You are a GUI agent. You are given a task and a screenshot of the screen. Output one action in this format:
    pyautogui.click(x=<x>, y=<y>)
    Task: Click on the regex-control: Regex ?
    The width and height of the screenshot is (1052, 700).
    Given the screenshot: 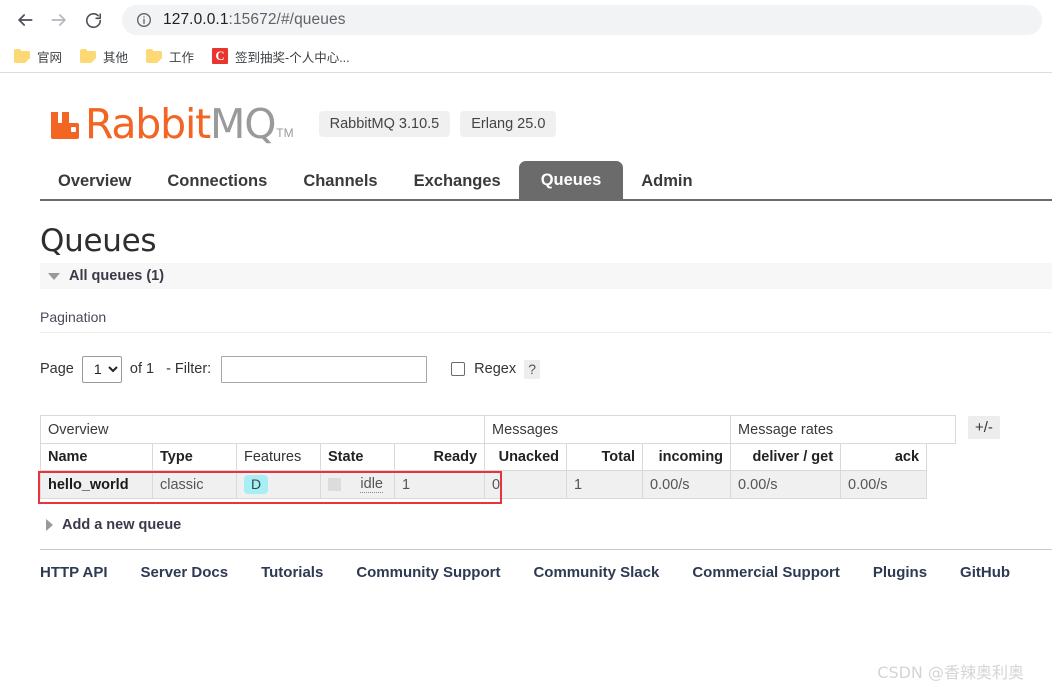 What is the action you would take?
    pyautogui.click(x=496, y=369)
    